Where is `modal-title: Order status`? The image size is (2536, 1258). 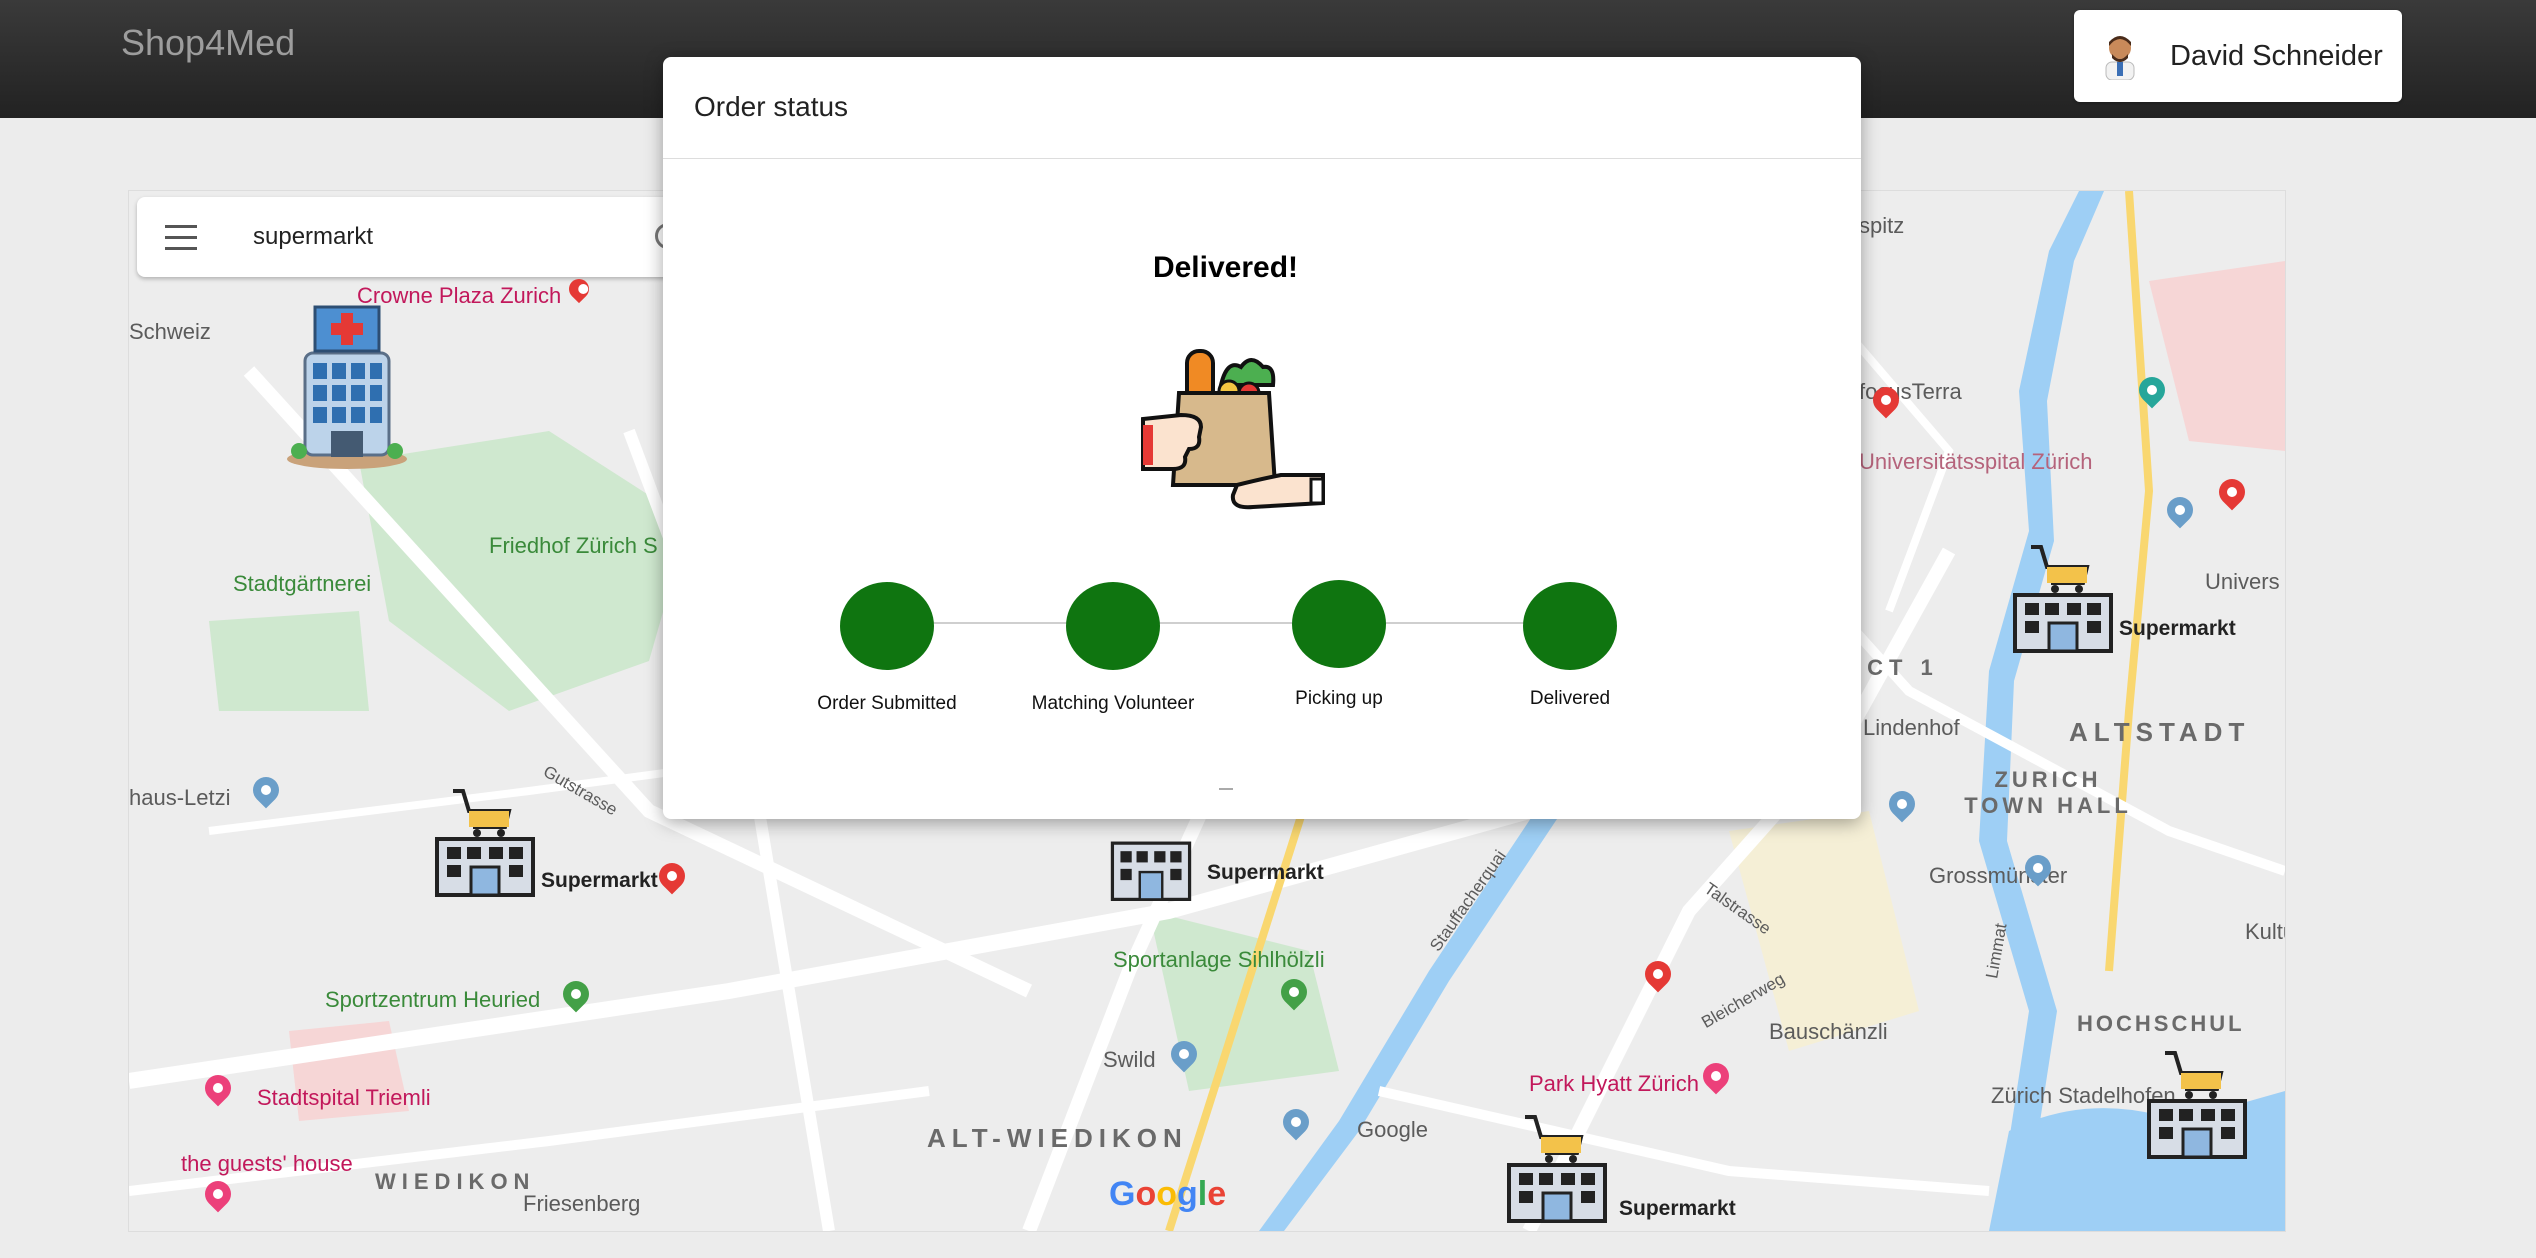
modal-title: Order status is located at coordinates (771, 106).